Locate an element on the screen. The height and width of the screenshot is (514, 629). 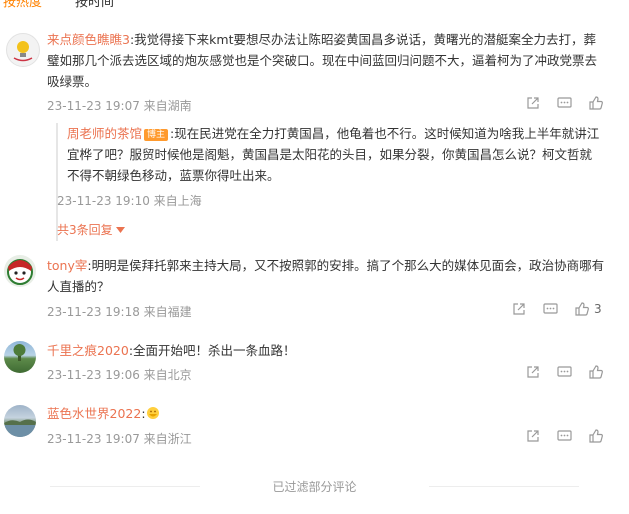
lake-avatar-icon is located at coordinates (20, 428).